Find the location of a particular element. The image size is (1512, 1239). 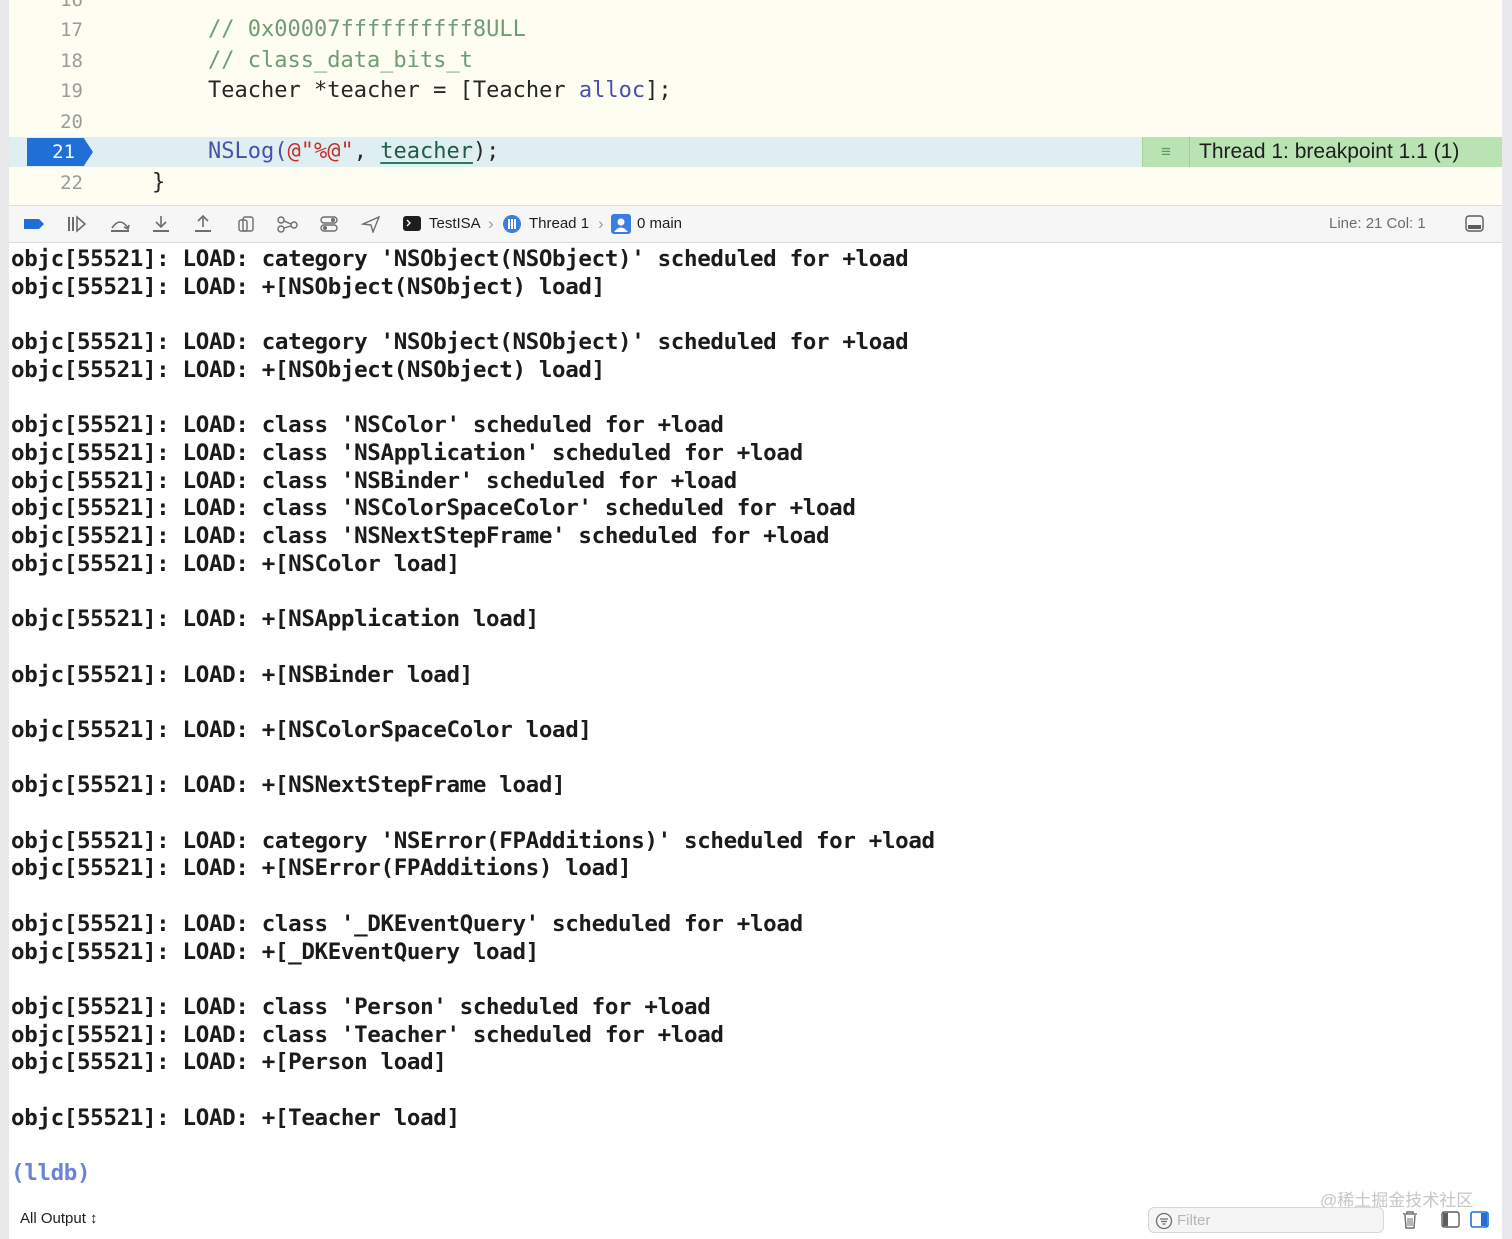

code-token: // class_data_bits_t is located at coordinates (340, 60).